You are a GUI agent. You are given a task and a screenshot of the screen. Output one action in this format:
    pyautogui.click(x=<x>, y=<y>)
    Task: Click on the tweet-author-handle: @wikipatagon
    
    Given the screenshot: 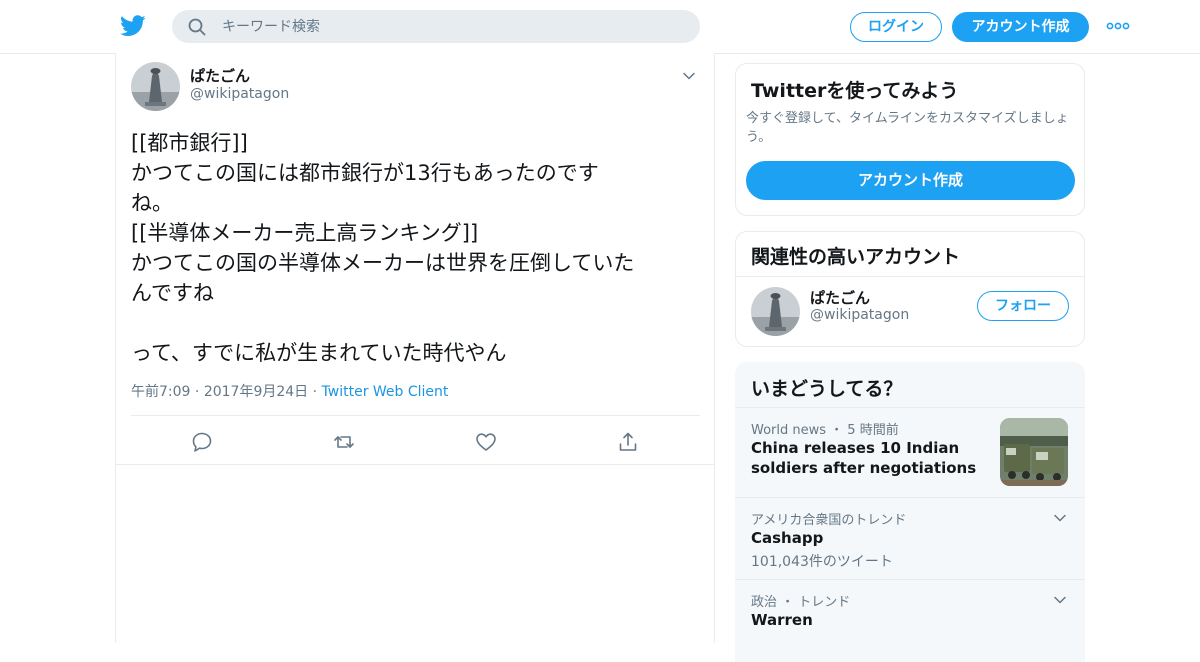 What is the action you would take?
    pyautogui.click(x=239, y=94)
    